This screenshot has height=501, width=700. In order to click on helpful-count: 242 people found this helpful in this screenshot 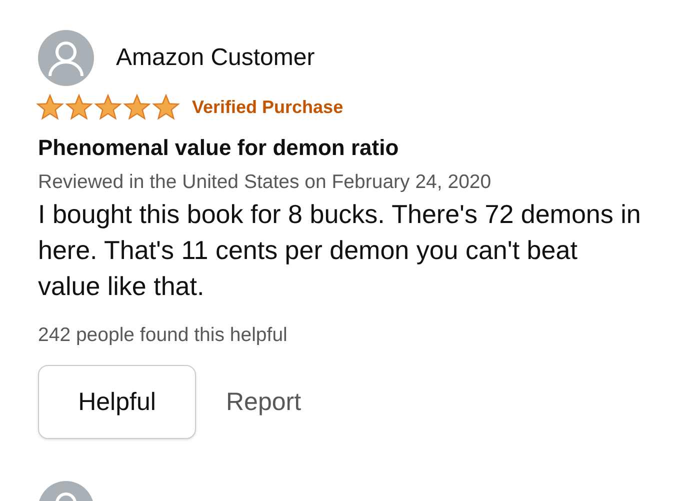, I will do `click(163, 335)`.